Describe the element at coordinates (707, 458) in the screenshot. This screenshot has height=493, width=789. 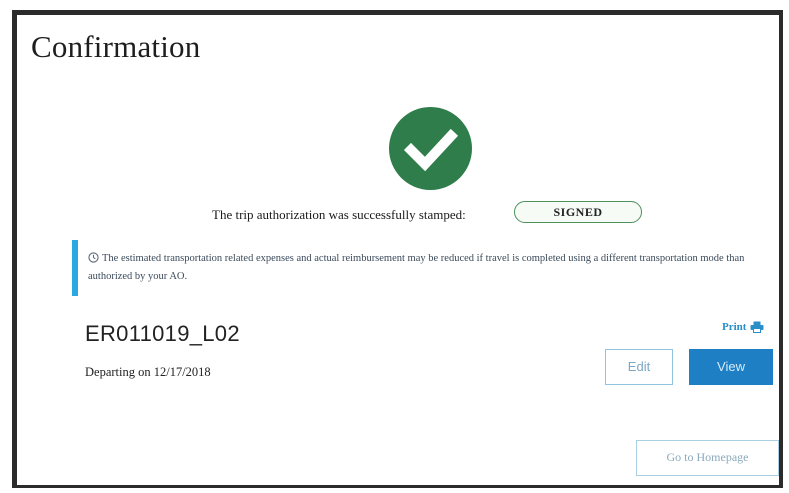
I see `go-to-homepage-button: Go to Homepage` at that location.